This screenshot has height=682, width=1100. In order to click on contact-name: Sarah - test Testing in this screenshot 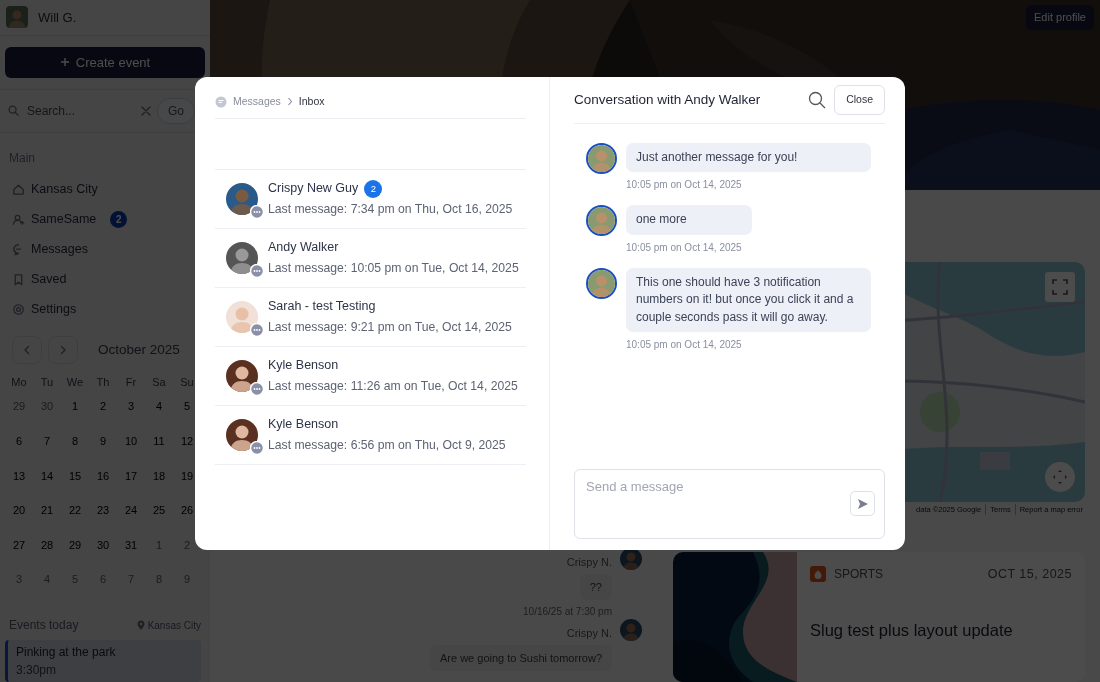, I will do `click(322, 307)`.